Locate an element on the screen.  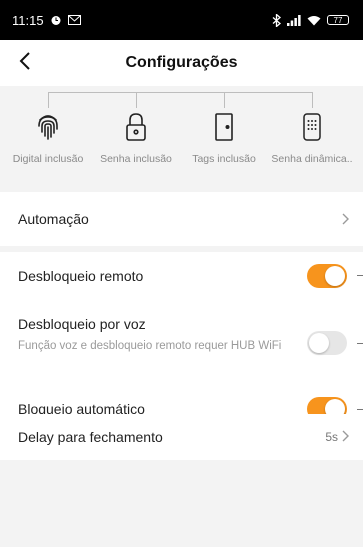
padlock-icon is located at coordinates (136, 127).